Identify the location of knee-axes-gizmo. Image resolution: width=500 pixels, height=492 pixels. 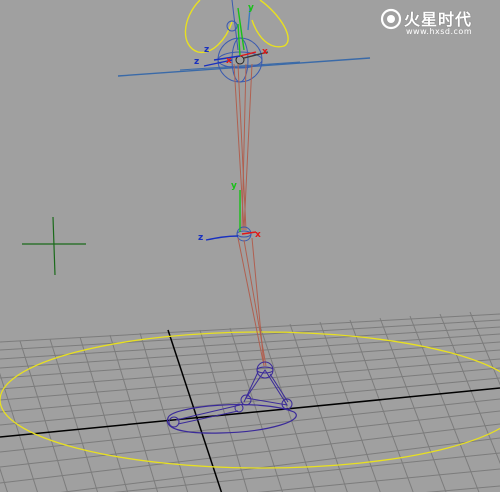
(231, 215).